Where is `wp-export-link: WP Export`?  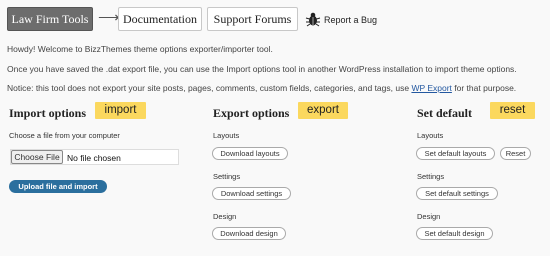
wp-export-link: WP Export is located at coordinates (431, 88).